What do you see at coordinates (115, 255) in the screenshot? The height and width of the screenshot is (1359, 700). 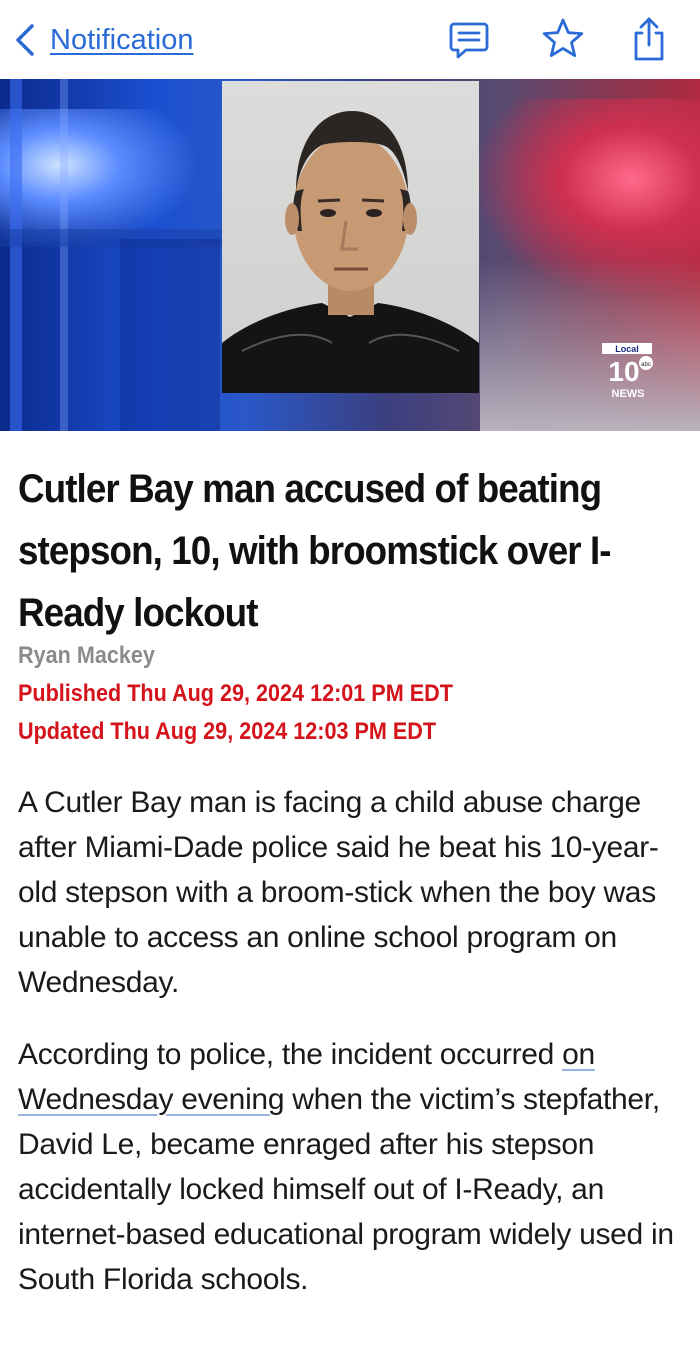 I see `police-light-beams` at bounding box center [115, 255].